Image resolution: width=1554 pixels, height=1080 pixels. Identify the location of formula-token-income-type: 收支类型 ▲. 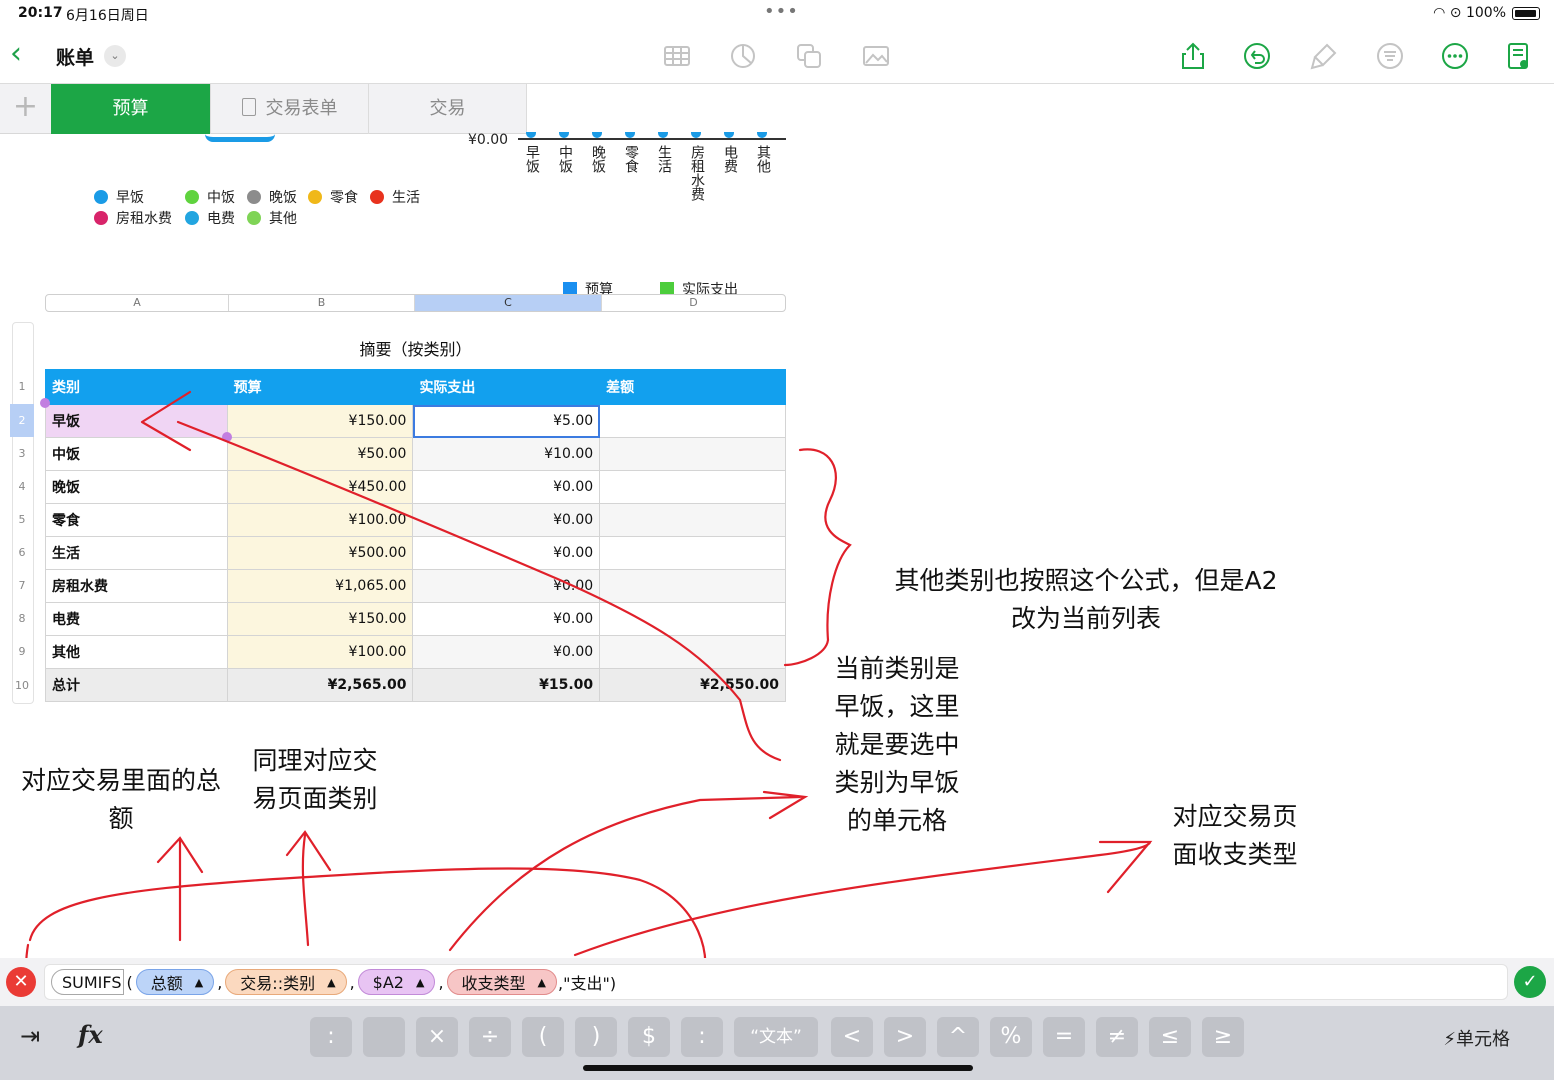
(502, 982).